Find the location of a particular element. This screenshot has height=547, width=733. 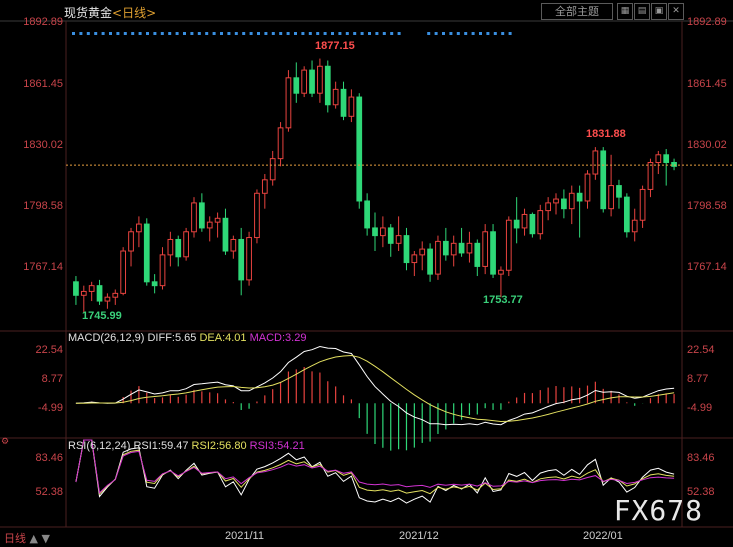

rsi-label: RSI(6,12,24) is located at coordinates (99, 446).